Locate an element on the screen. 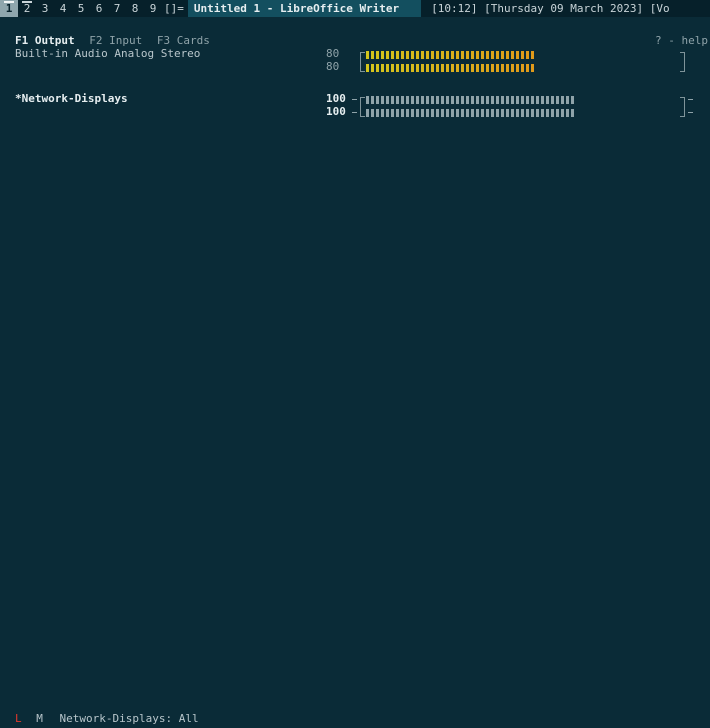 The height and width of the screenshot is (728, 710). status-text: [10:12] [Thursday 09 March 2023] [Vo is located at coordinates (550, 8).